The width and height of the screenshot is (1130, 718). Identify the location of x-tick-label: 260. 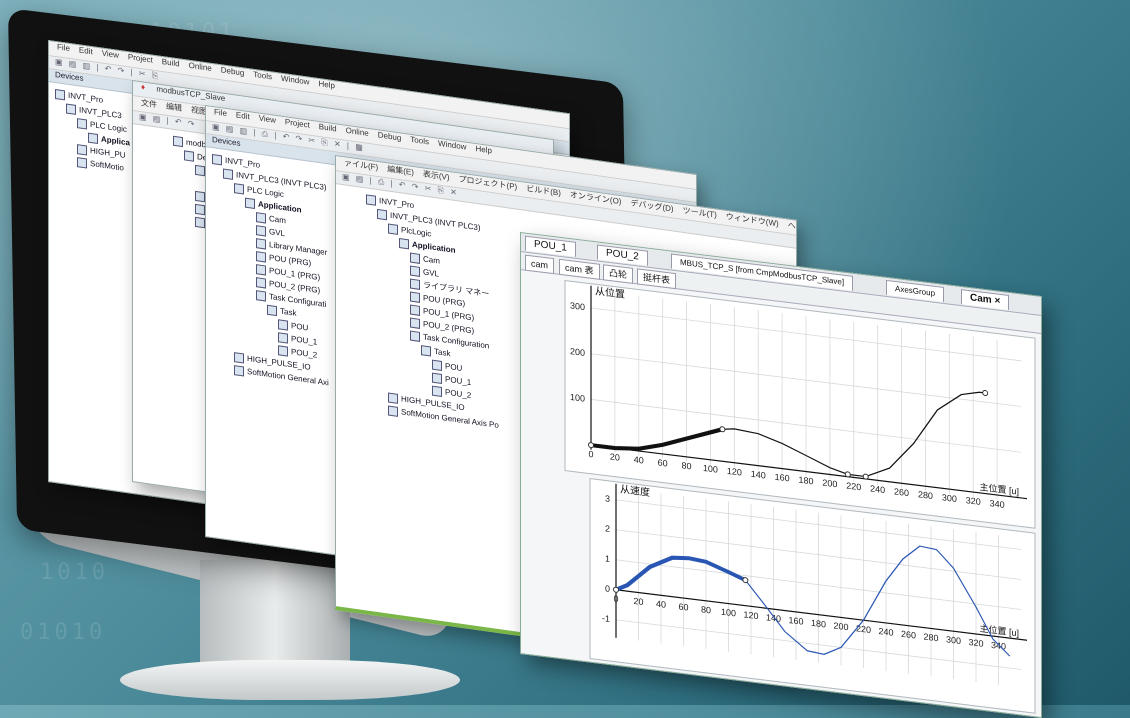
(908, 635).